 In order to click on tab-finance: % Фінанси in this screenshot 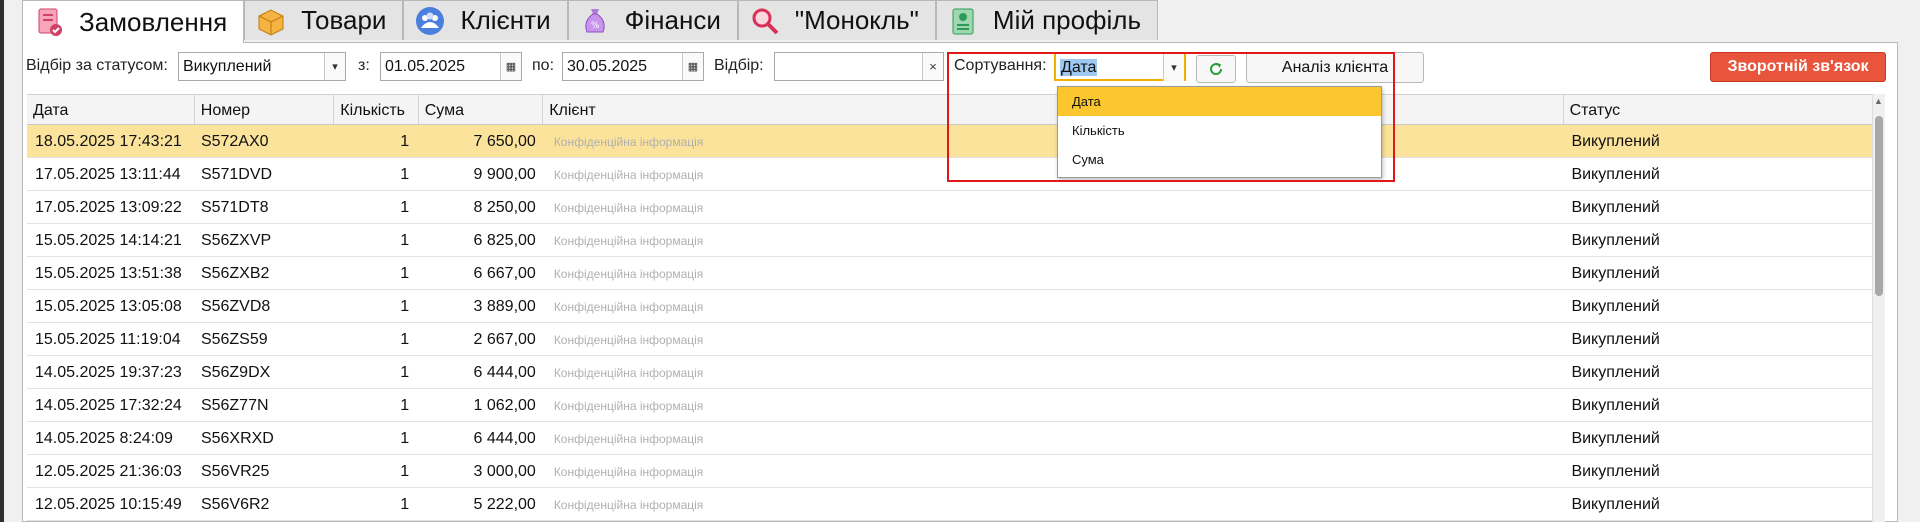, I will do `click(652, 20)`.